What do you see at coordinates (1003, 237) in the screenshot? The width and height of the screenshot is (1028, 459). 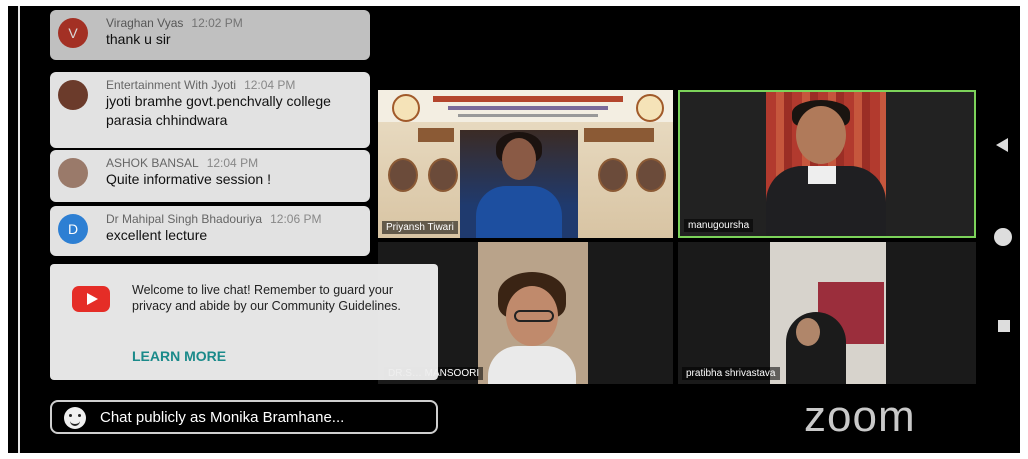 I see `home-icon` at bounding box center [1003, 237].